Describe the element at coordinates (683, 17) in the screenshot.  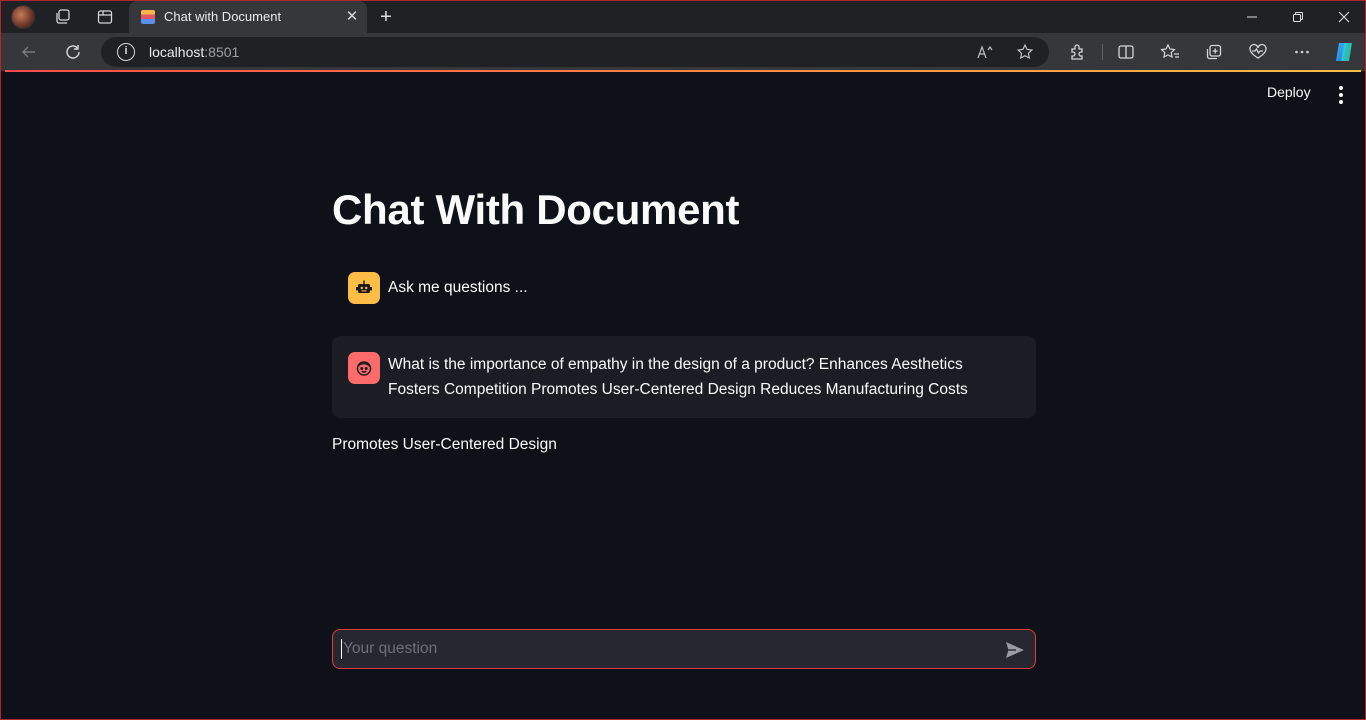
I see `tab-strip: Chat with Document ✕ +` at that location.